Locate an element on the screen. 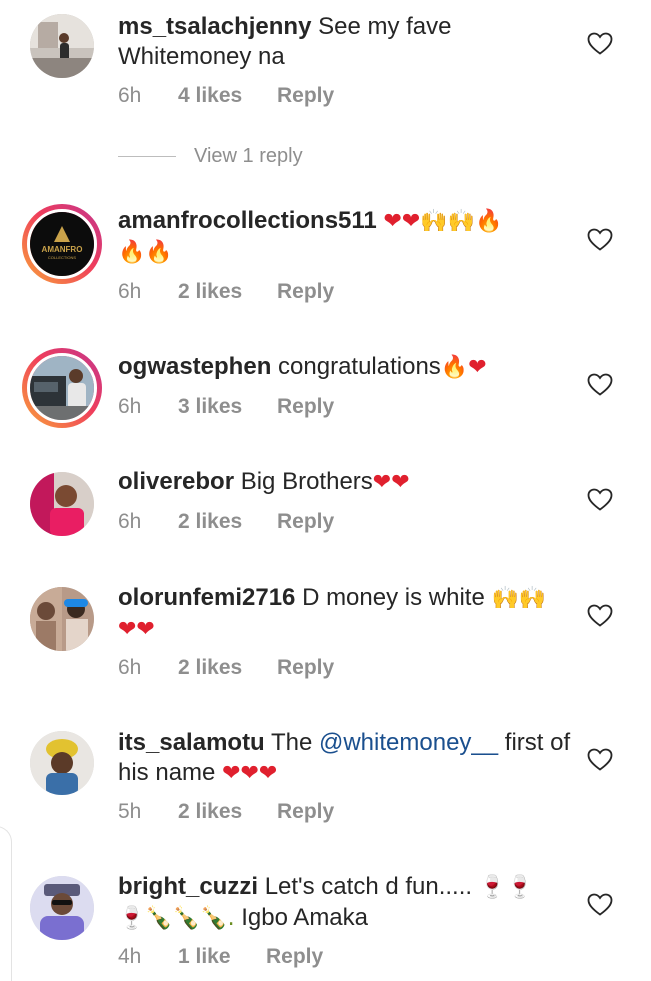 The image size is (651, 981). comment-text: Big Brothers is located at coordinates (306, 481).